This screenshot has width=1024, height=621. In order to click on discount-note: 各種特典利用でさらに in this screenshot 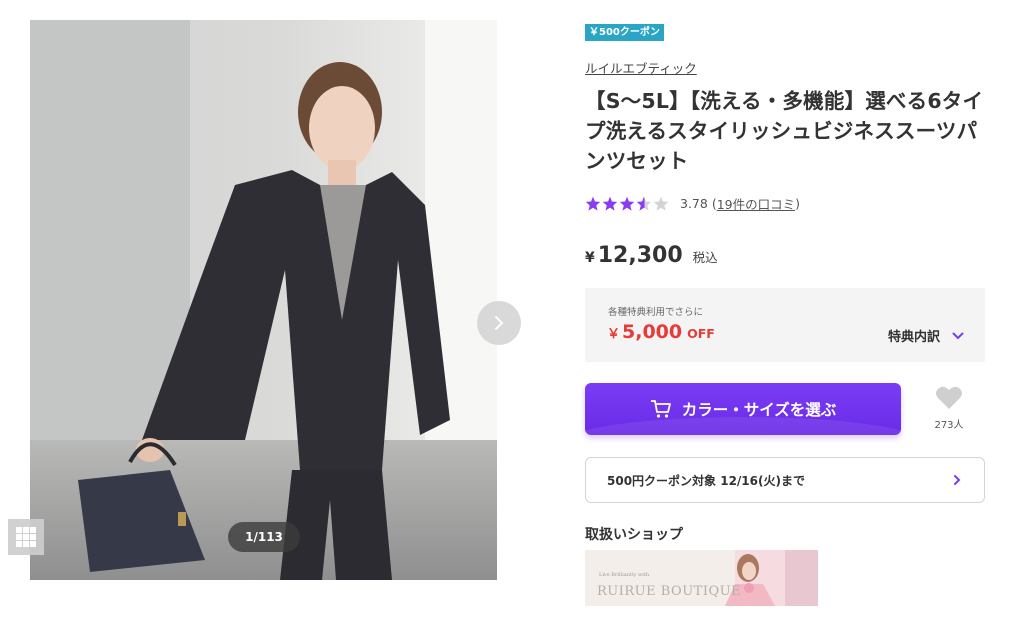, I will do `click(656, 312)`.